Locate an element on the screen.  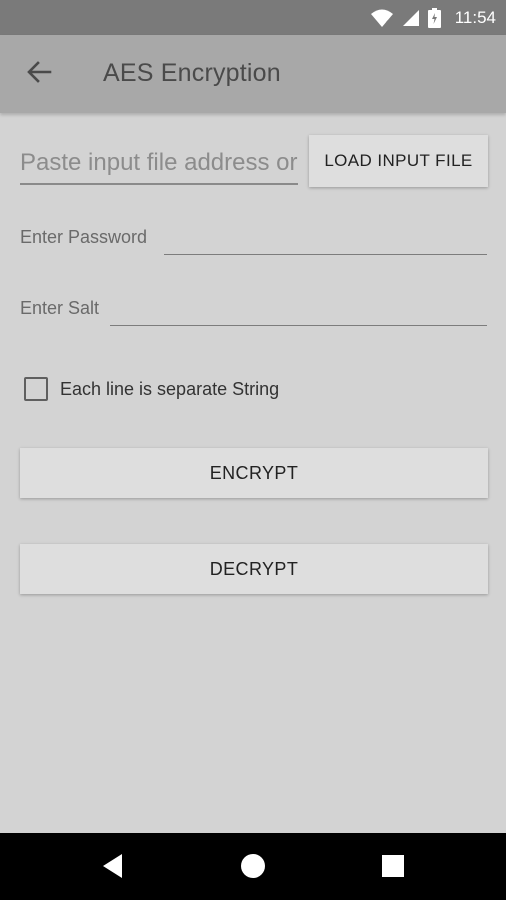
arrow-left-icon is located at coordinates (39, 74).